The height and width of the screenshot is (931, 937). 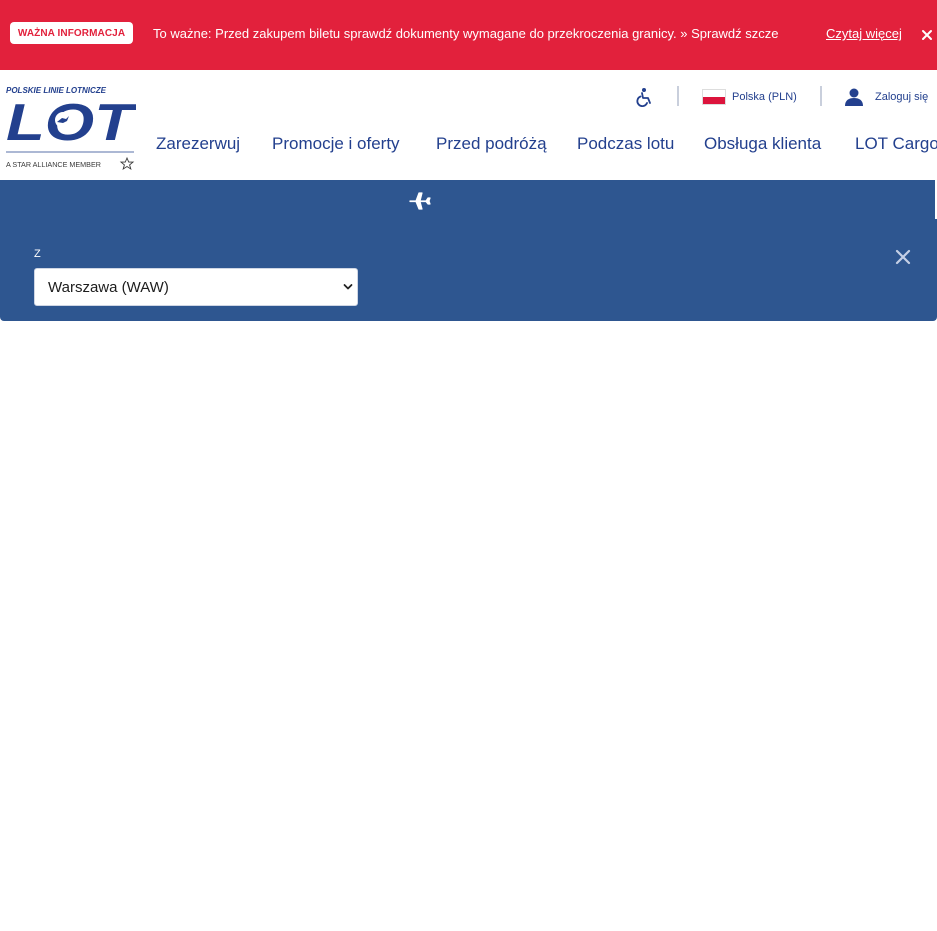 I want to click on star-alliance-icon, so click(x=127, y=163).